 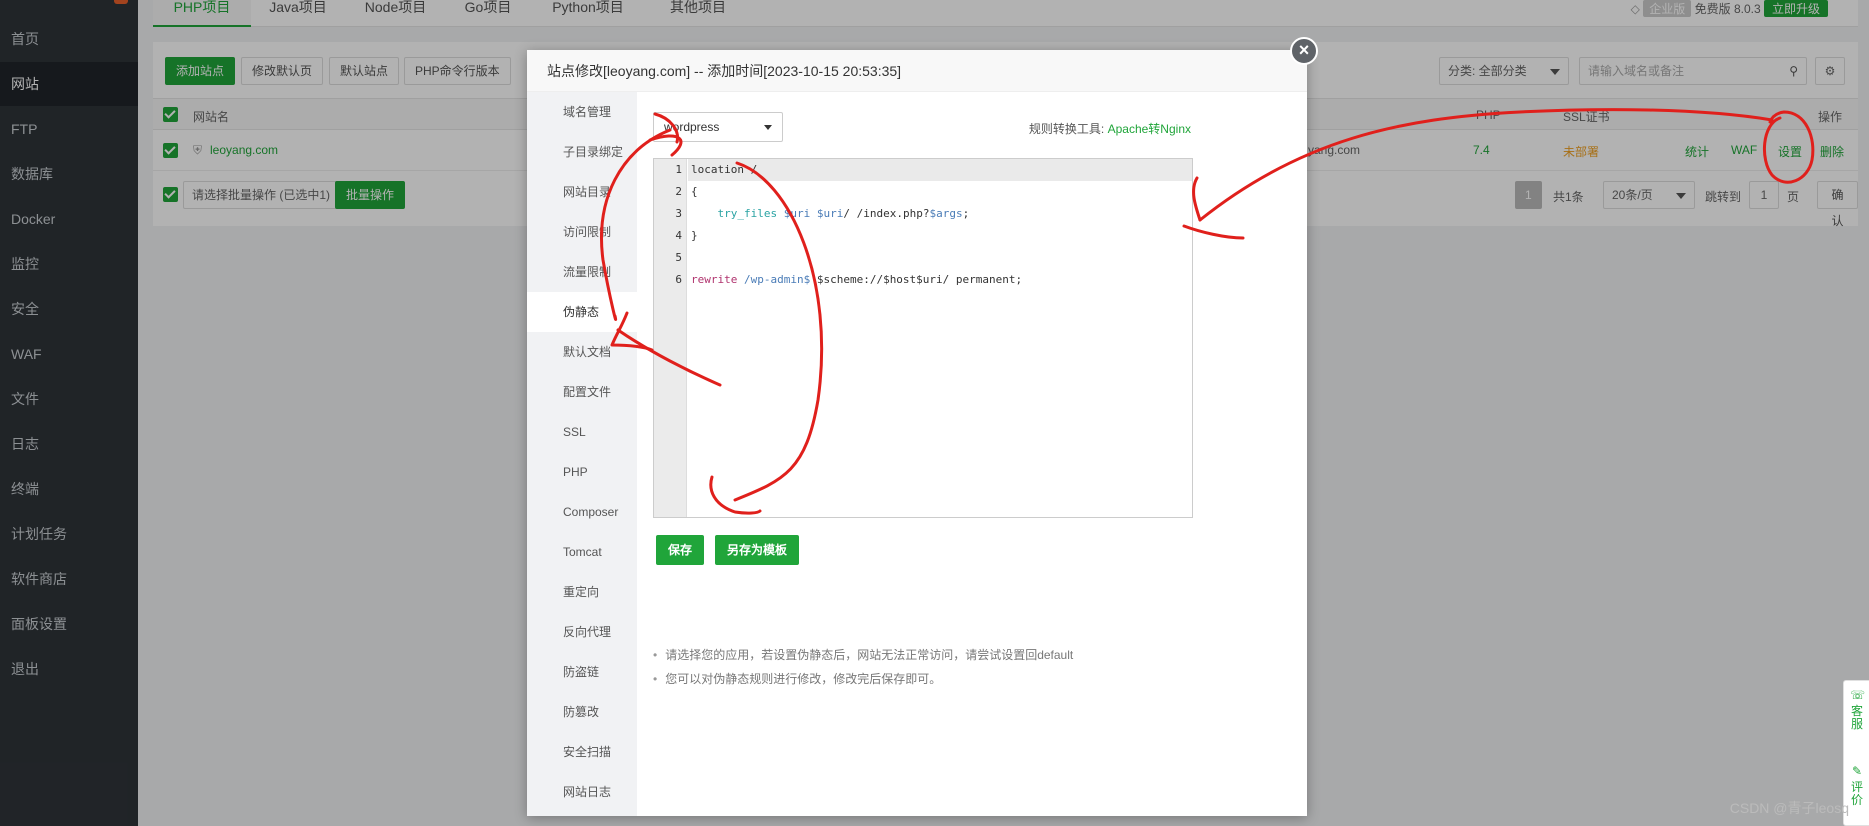 What do you see at coordinates (1857, 794) in the screenshot?
I see `review-button: 评价` at bounding box center [1857, 794].